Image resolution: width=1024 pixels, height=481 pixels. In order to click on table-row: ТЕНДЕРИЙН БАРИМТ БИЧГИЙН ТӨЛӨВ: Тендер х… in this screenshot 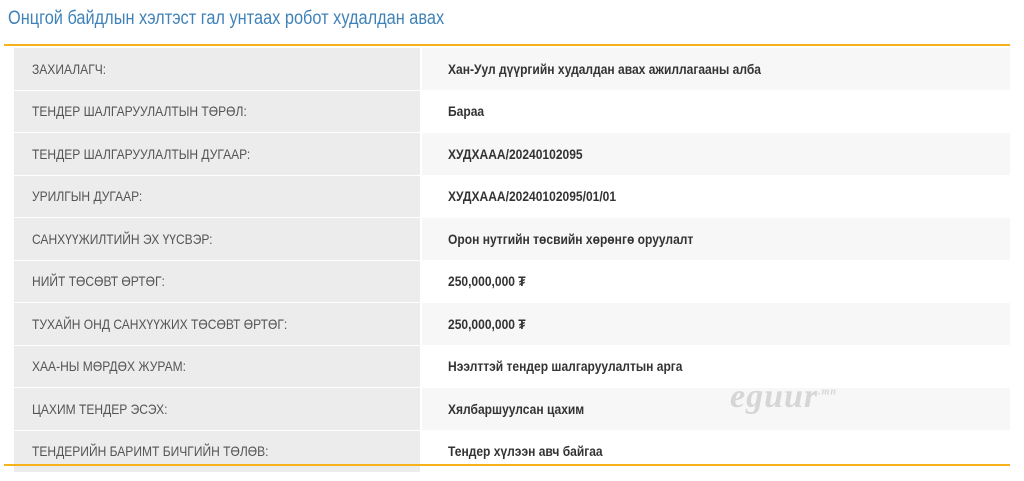, I will do `click(512, 451)`.